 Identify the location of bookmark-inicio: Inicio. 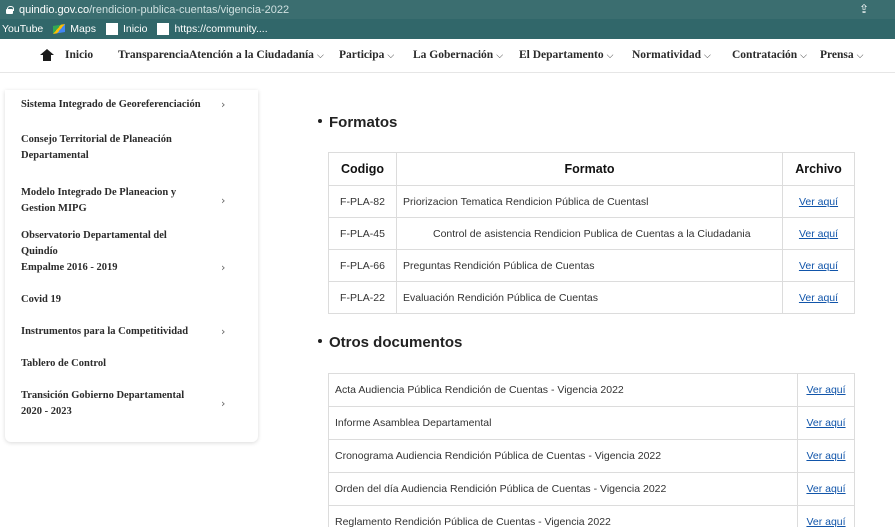
(126, 29).